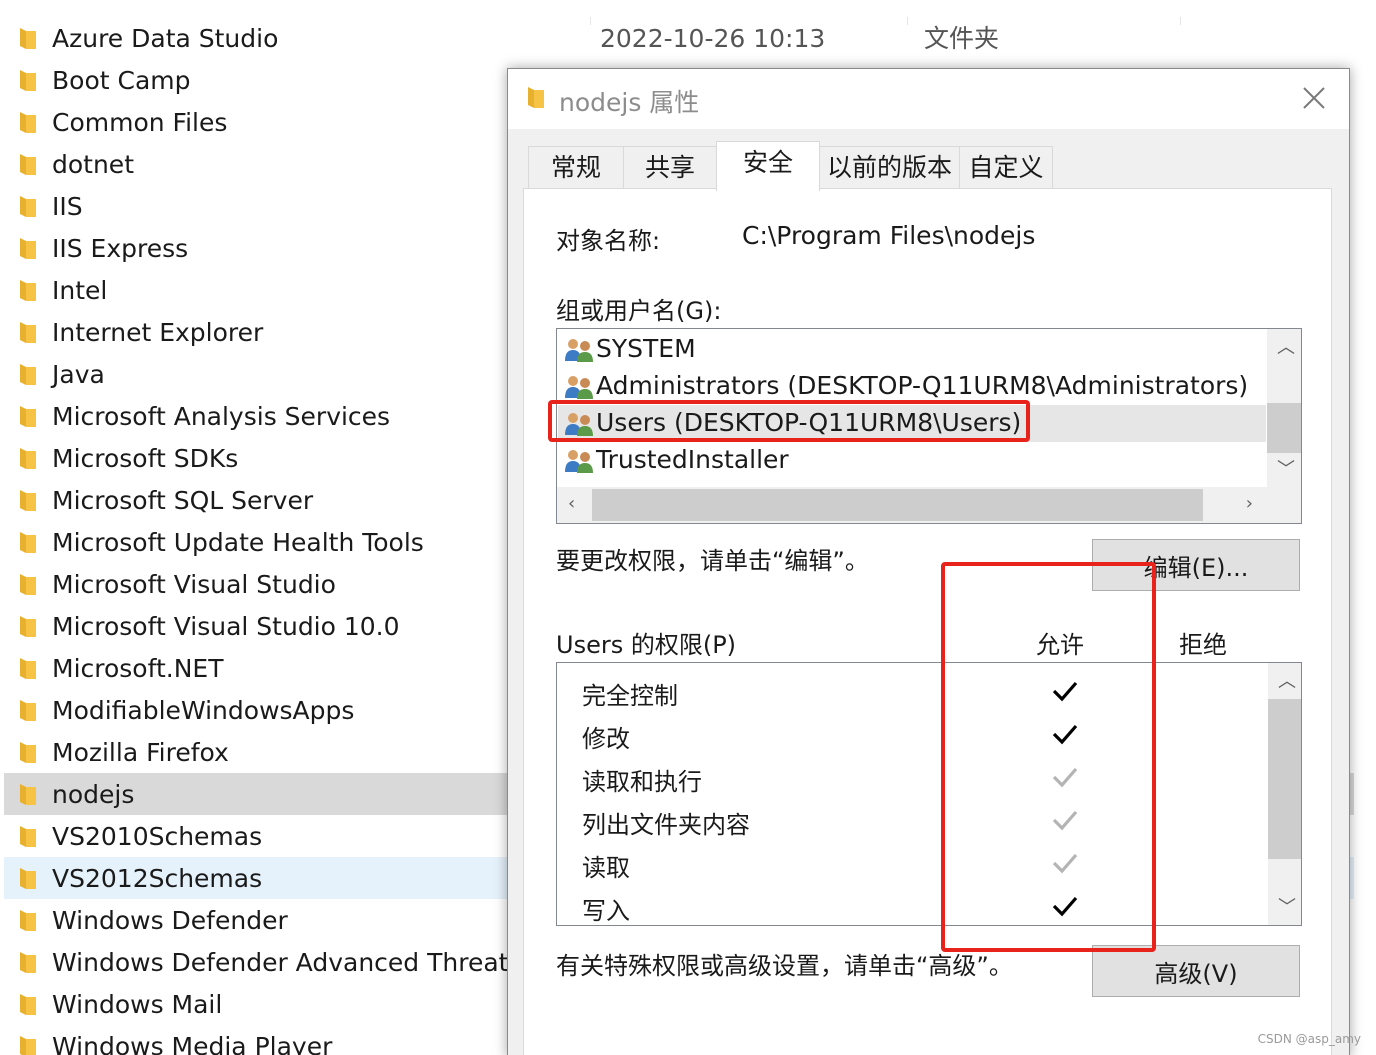  I want to click on permission-row: 修改, so click(912, 734).